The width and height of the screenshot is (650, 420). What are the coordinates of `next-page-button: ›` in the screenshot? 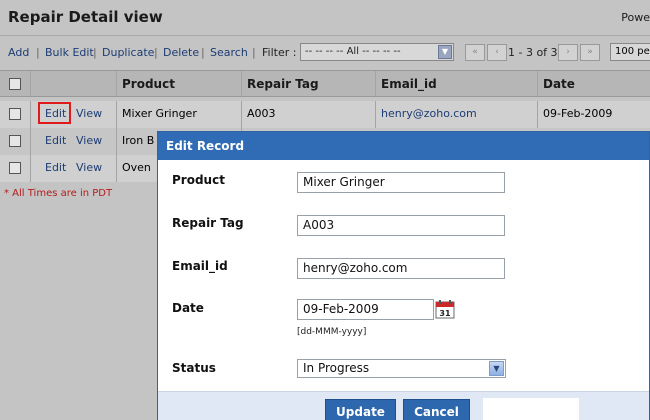 It's located at (568, 52).